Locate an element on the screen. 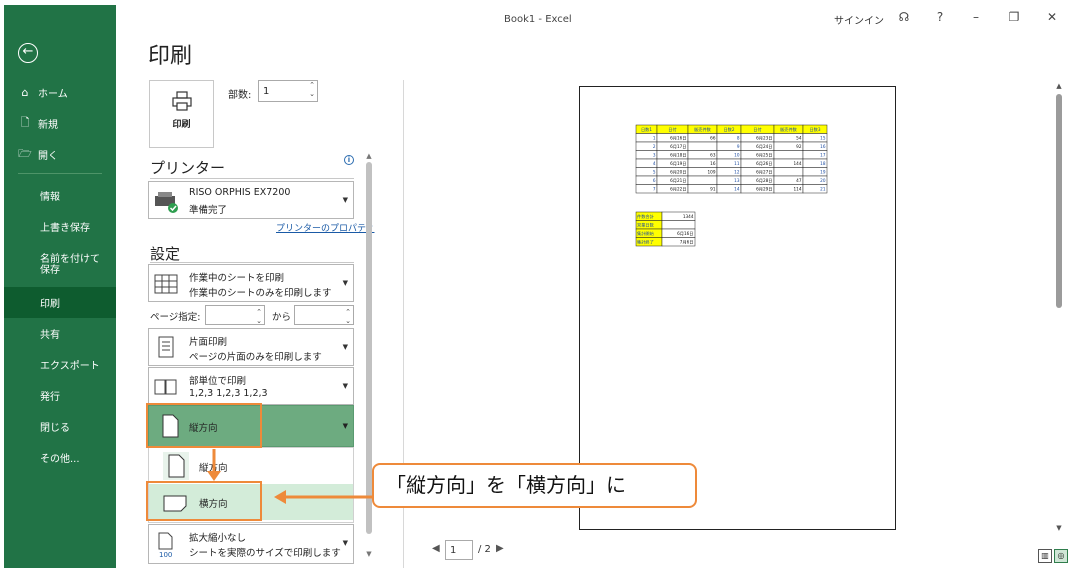 This screenshot has width=1069, height=572. instruction-callout: 「縦方向」を「横方向」に is located at coordinates (534, 485).